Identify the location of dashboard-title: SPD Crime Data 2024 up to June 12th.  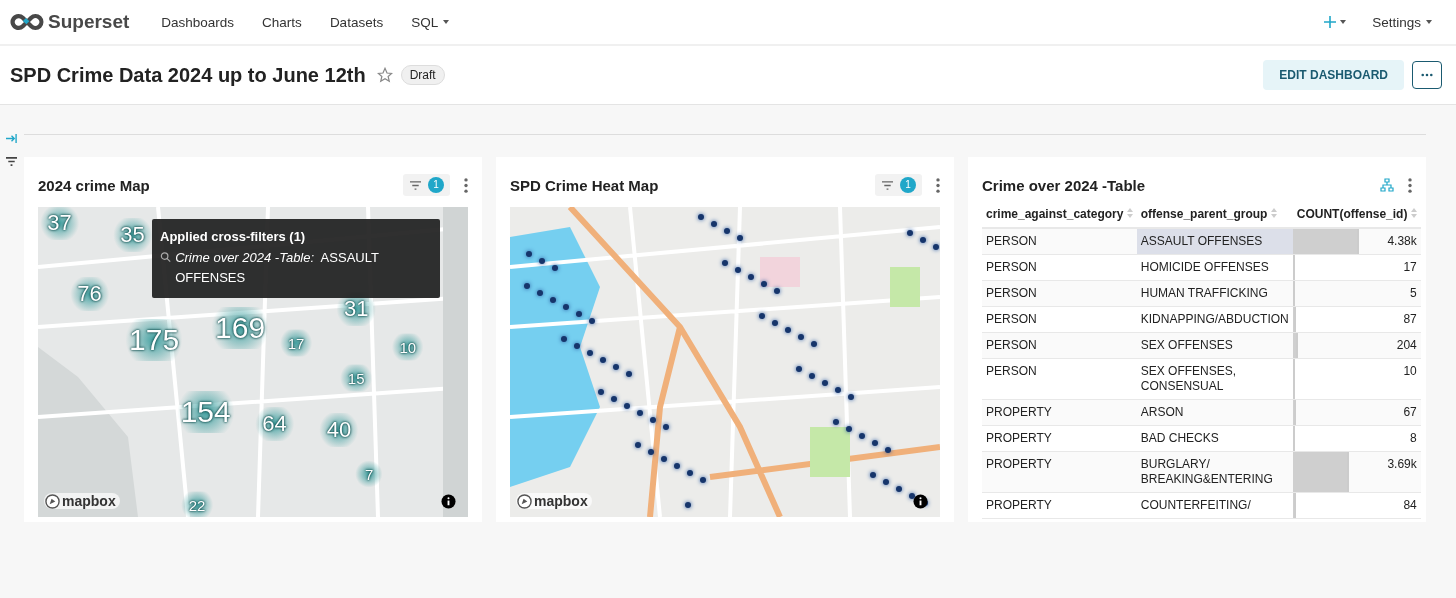
(188, 75).